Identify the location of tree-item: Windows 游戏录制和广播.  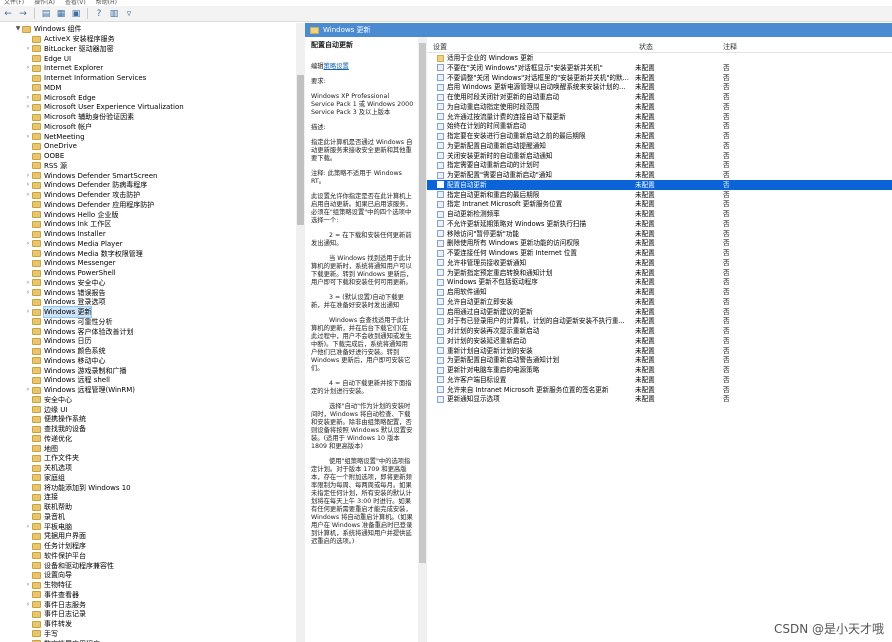
(75, 371).